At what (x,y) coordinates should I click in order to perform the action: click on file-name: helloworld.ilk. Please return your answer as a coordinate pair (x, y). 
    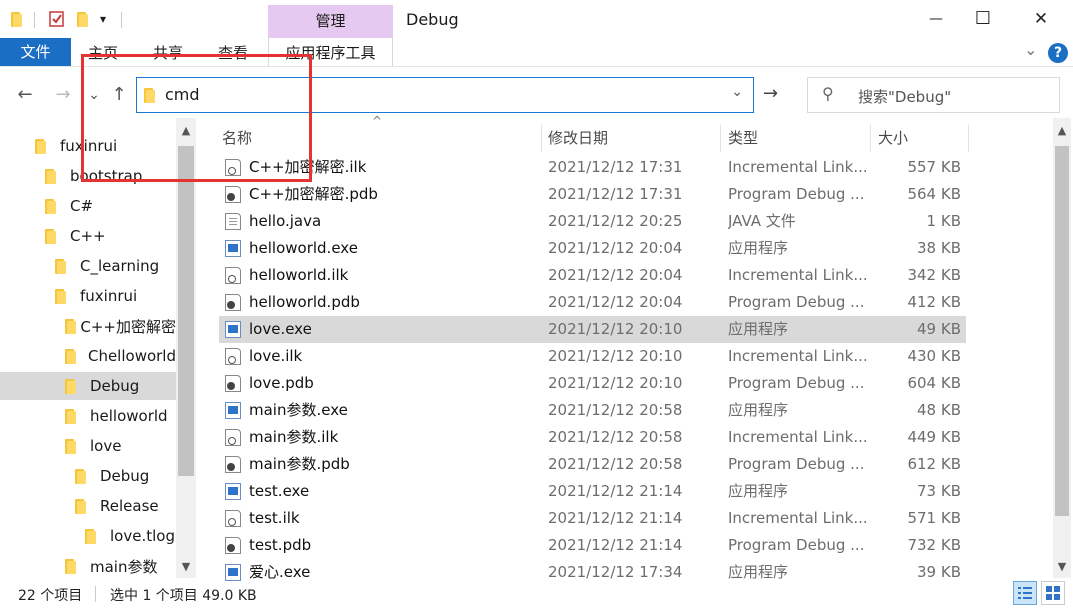
    Looking at the image, I should click on (299, 275).